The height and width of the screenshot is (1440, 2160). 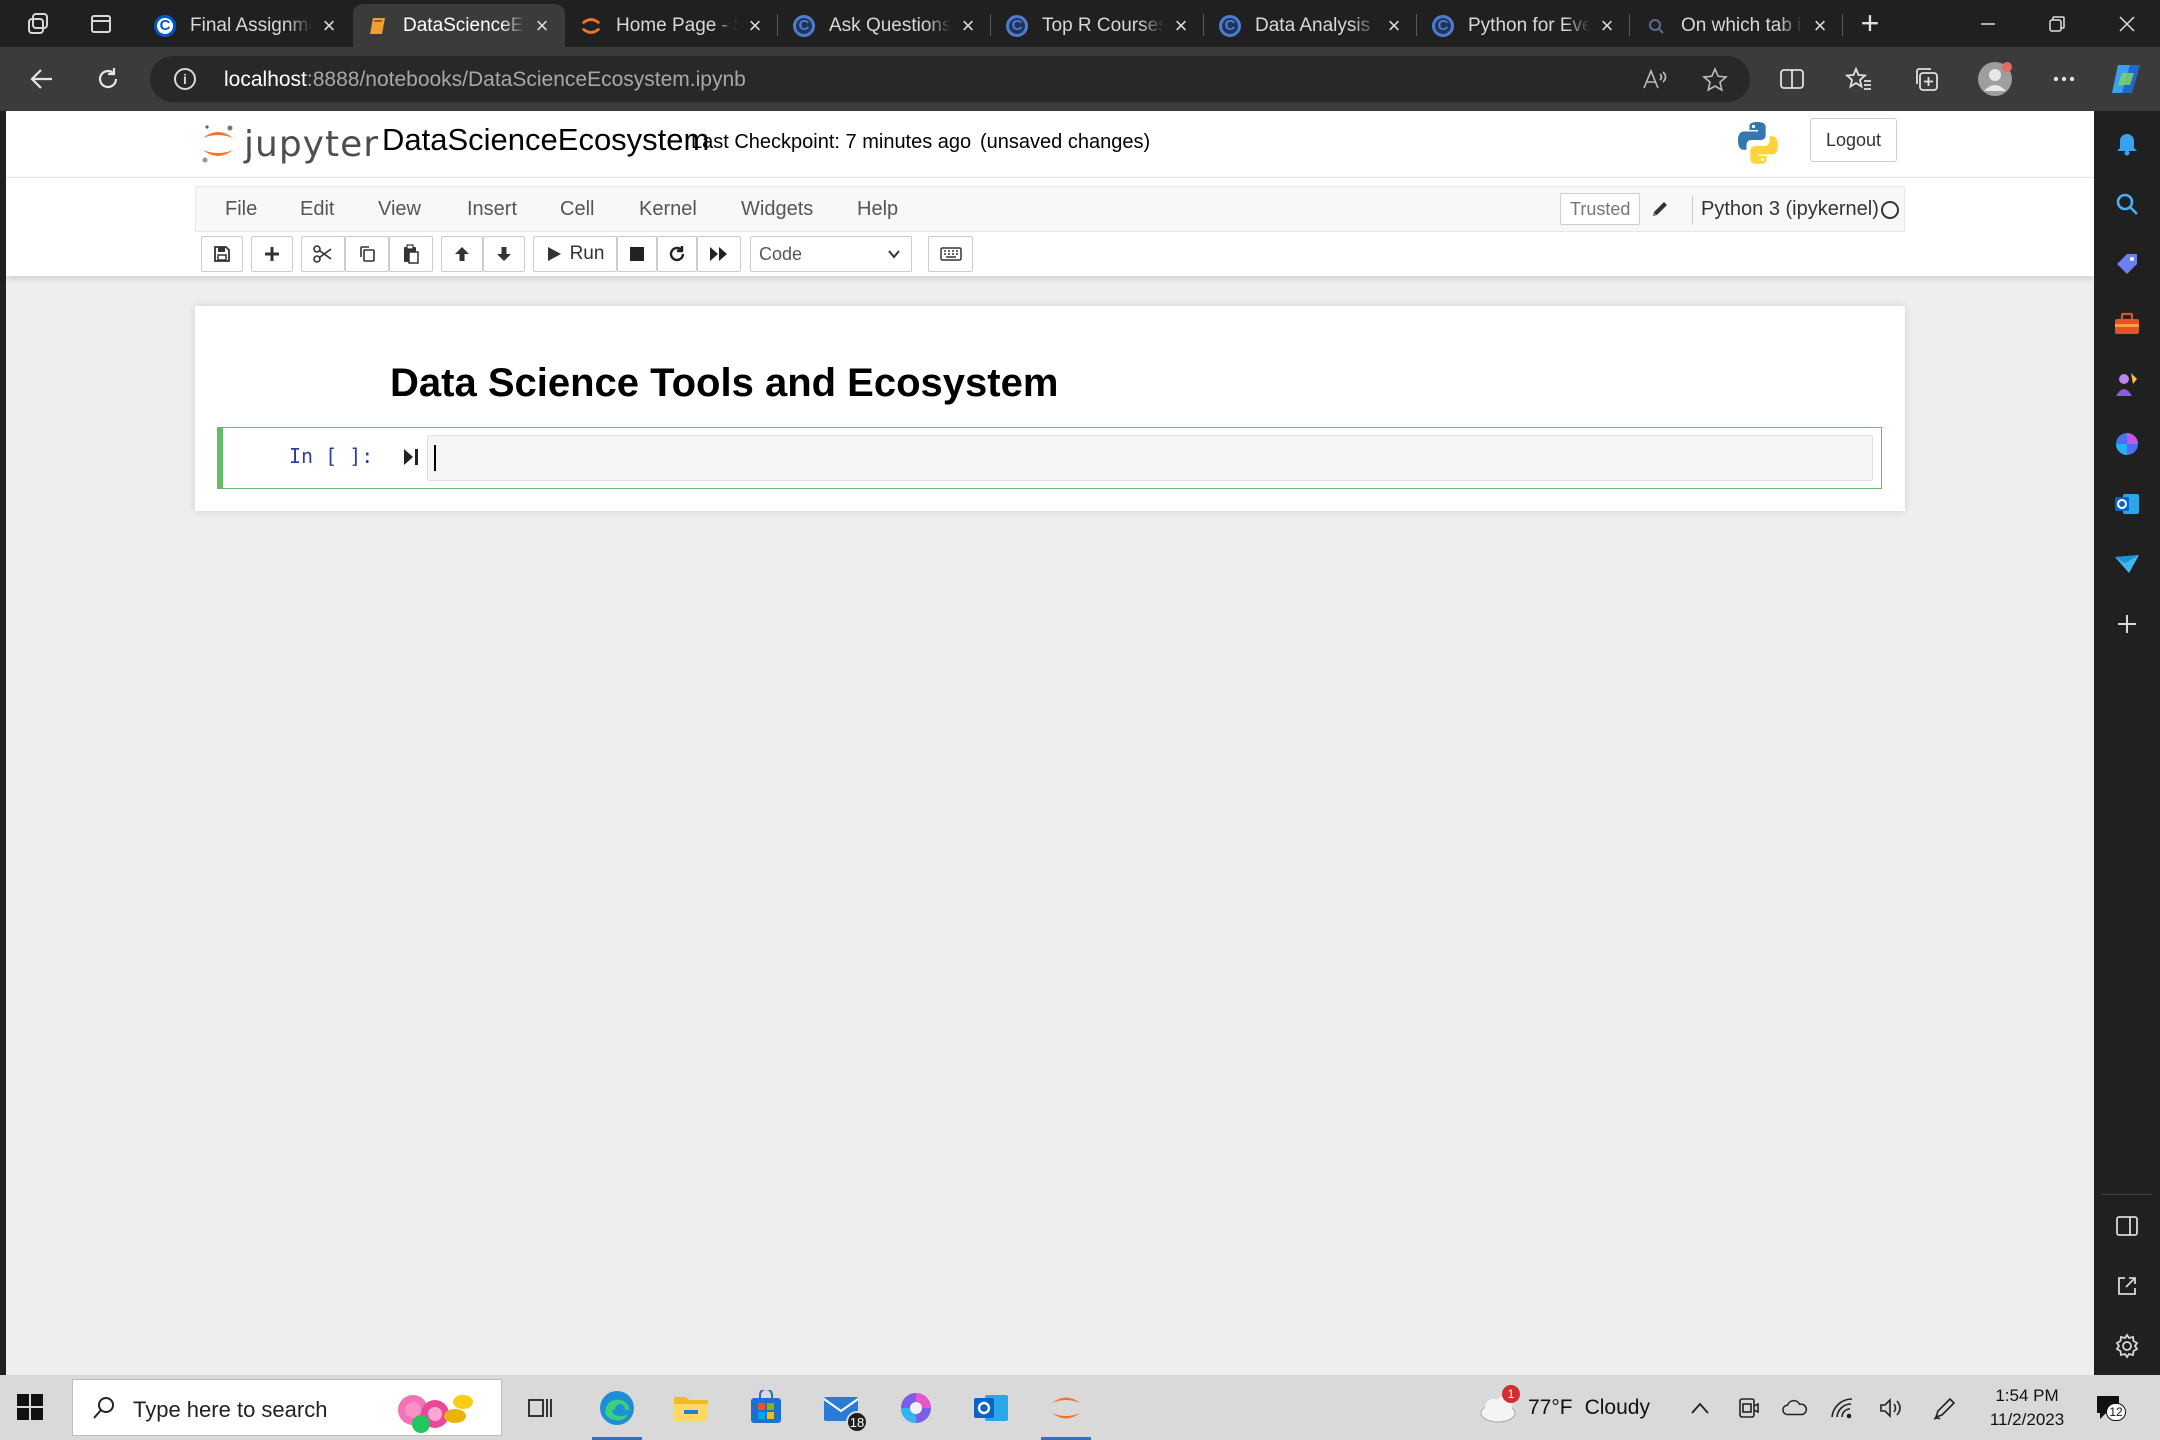 What do you see at coordinates (222, 254) in the screenshot?
I see `save-button` at bounding box center [222, 254].